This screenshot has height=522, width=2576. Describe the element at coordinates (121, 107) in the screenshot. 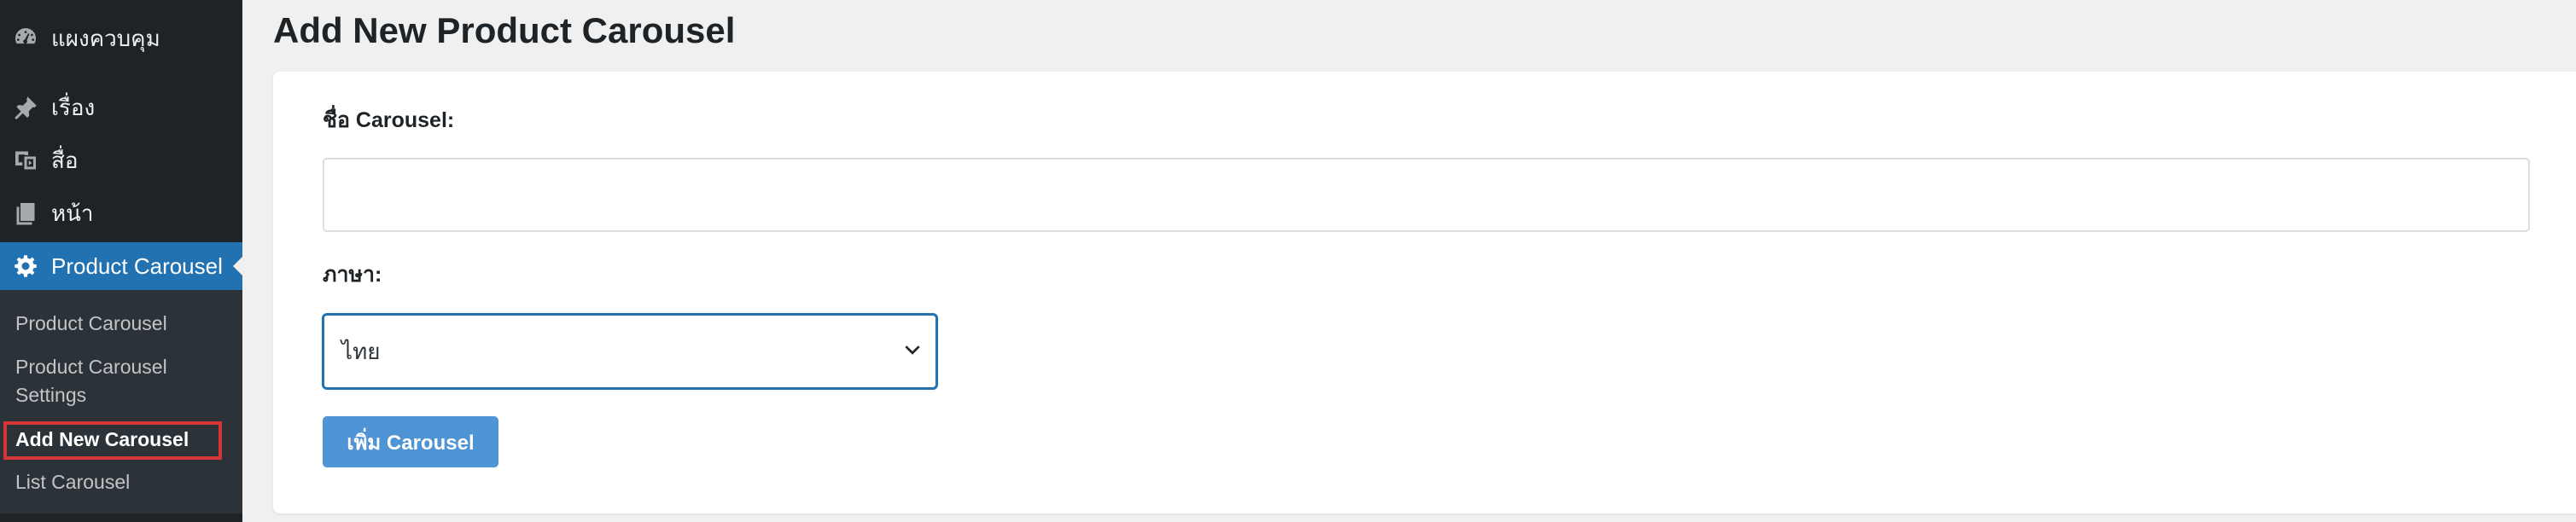

I see `sidebar-item-posts: เรื่อง` at that location.